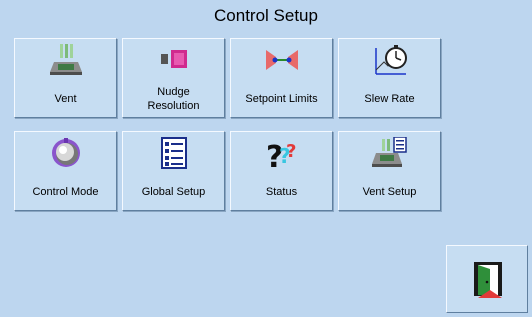  Describe the element at coordinates (65, 59) in the screenshot. I see `vent-icon` at that location.